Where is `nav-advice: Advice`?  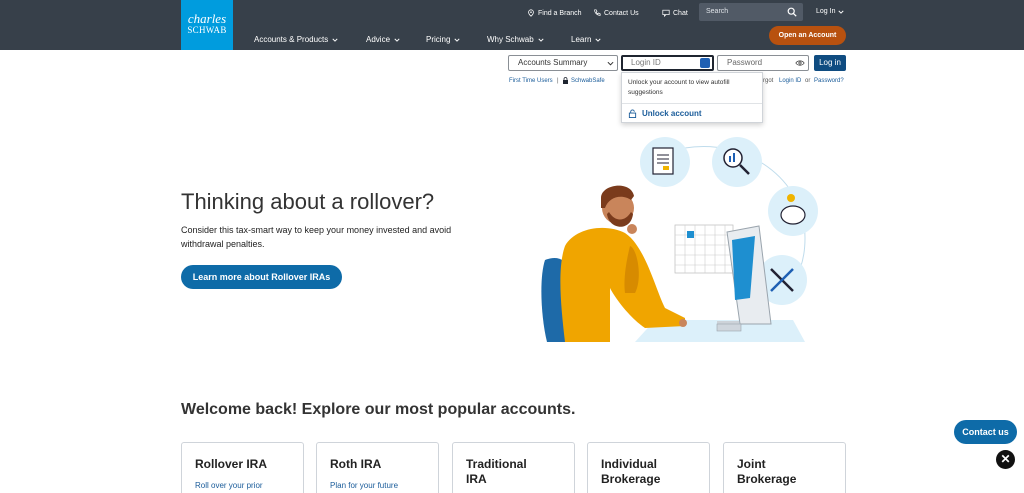 nav-advice: Advice is located at coordinates (383, 39).